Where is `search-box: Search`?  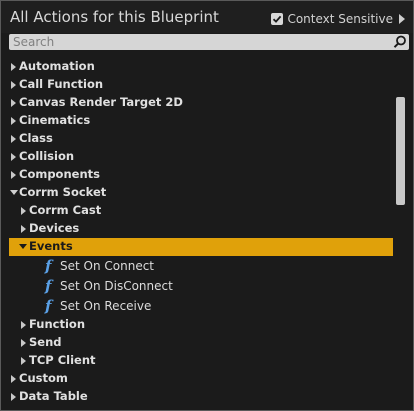
search-box: Search is located at coordinates (209, 42).